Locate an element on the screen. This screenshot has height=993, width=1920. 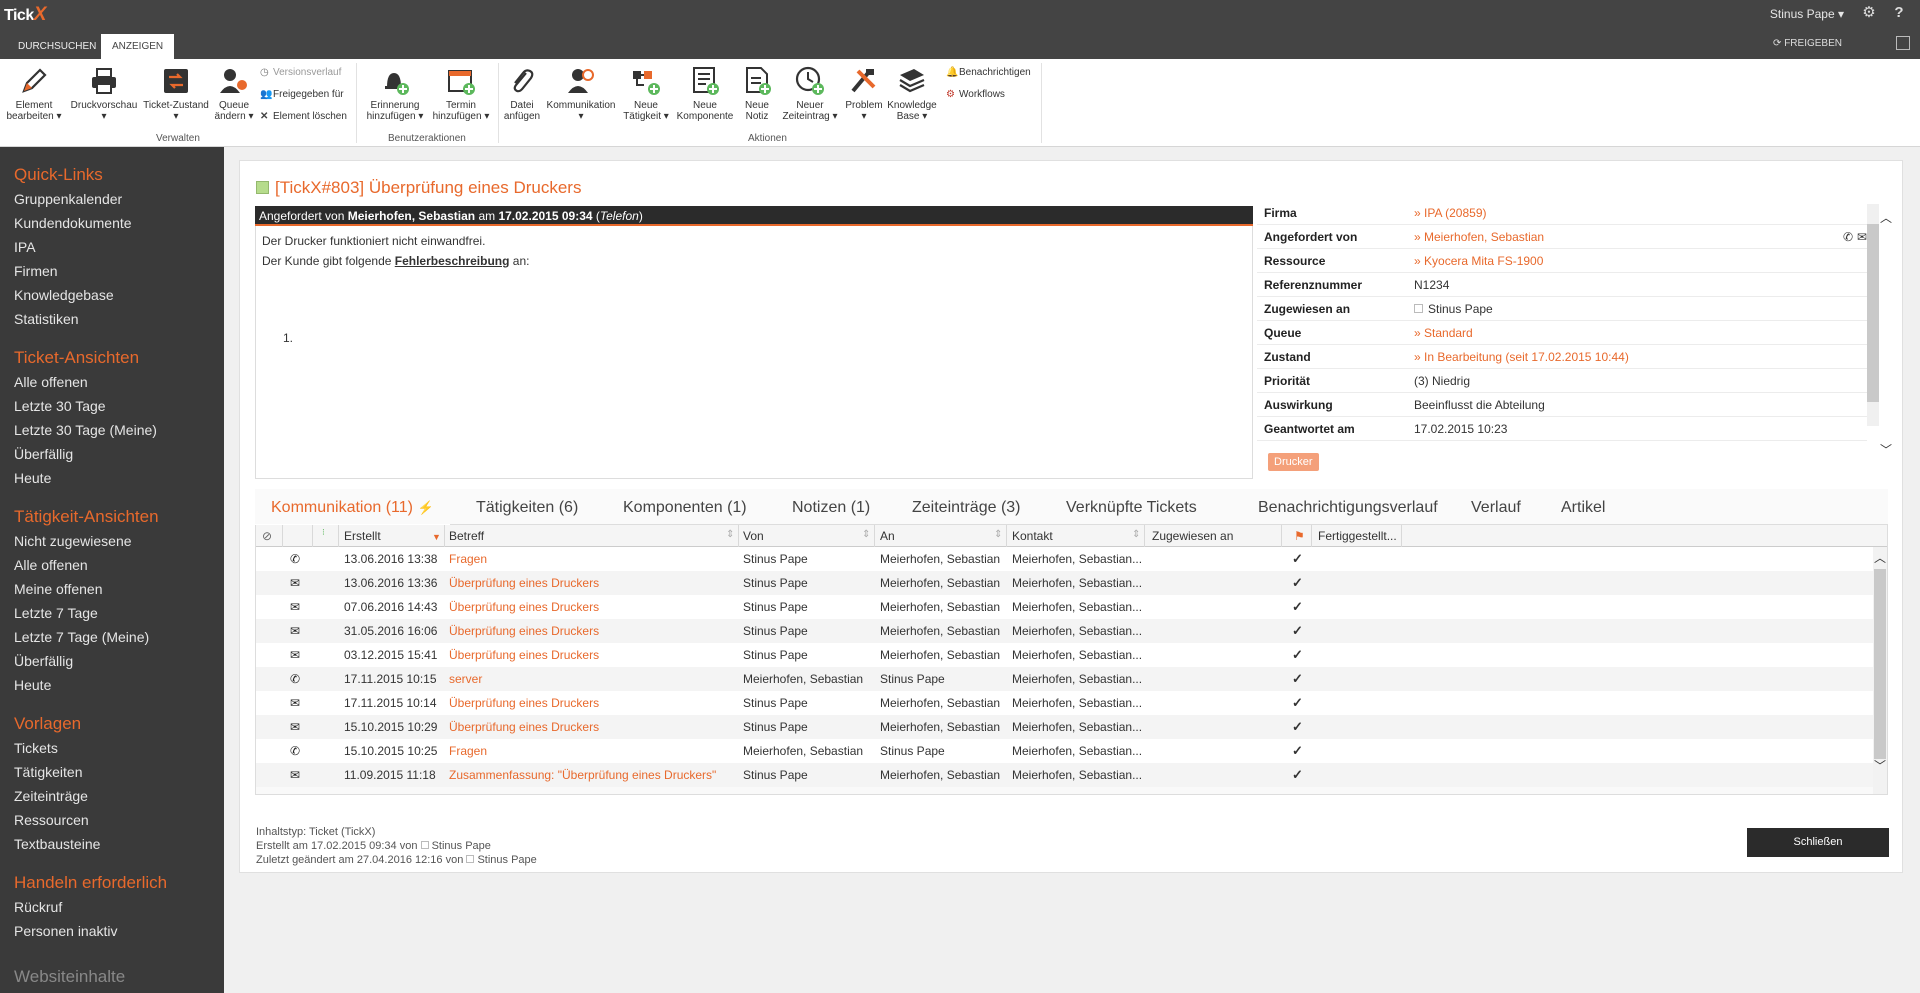
sidebar-item-knowledgebase: Knowledgebase is located at coordinates (64, 295).